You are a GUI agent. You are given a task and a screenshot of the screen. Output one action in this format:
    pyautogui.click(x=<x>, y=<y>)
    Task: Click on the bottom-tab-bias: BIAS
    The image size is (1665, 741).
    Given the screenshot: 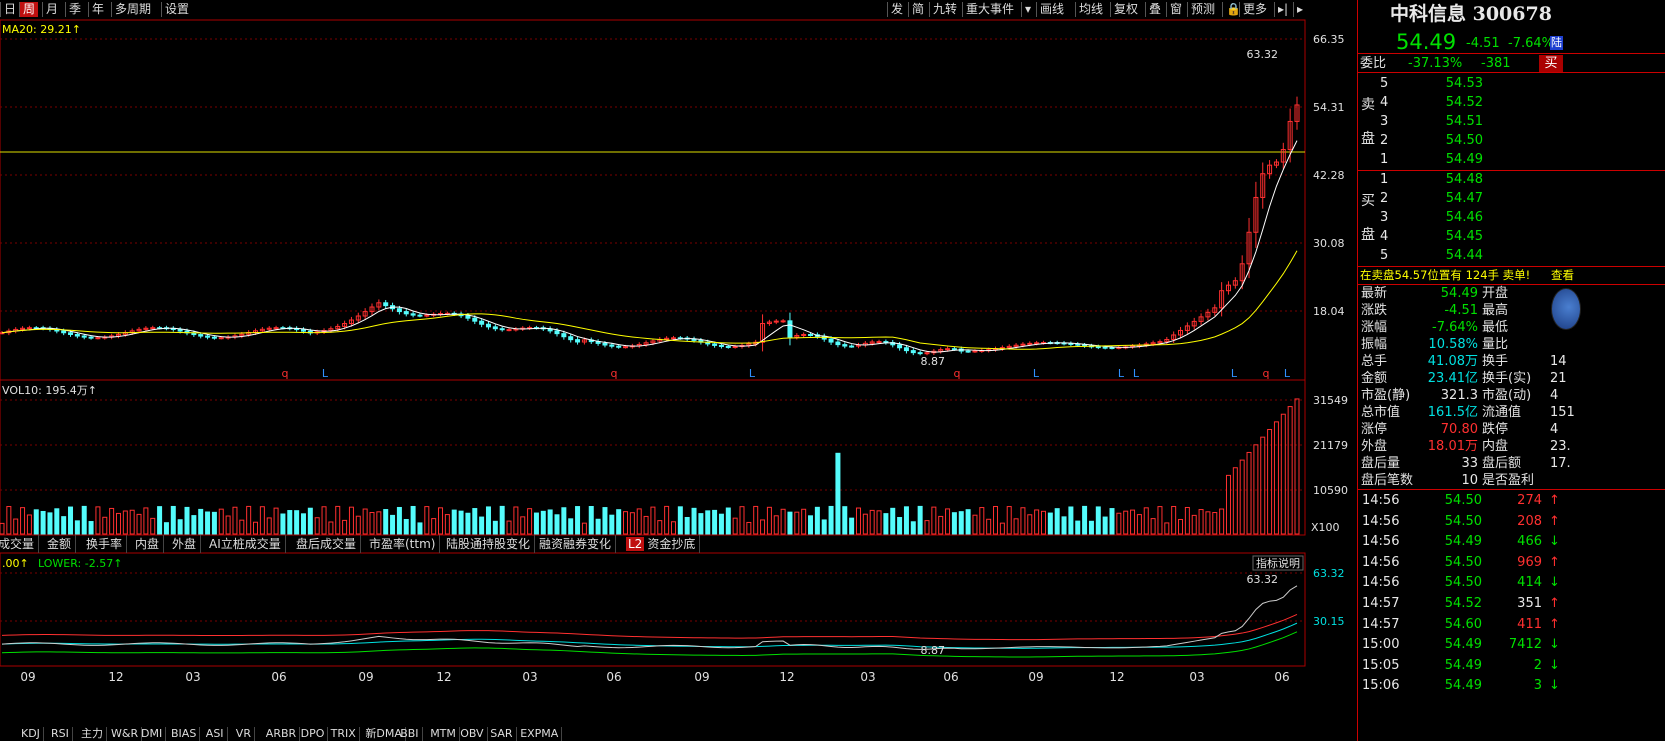 What is the action you would take?
    pyautogui.click(x=184, y=734)
    